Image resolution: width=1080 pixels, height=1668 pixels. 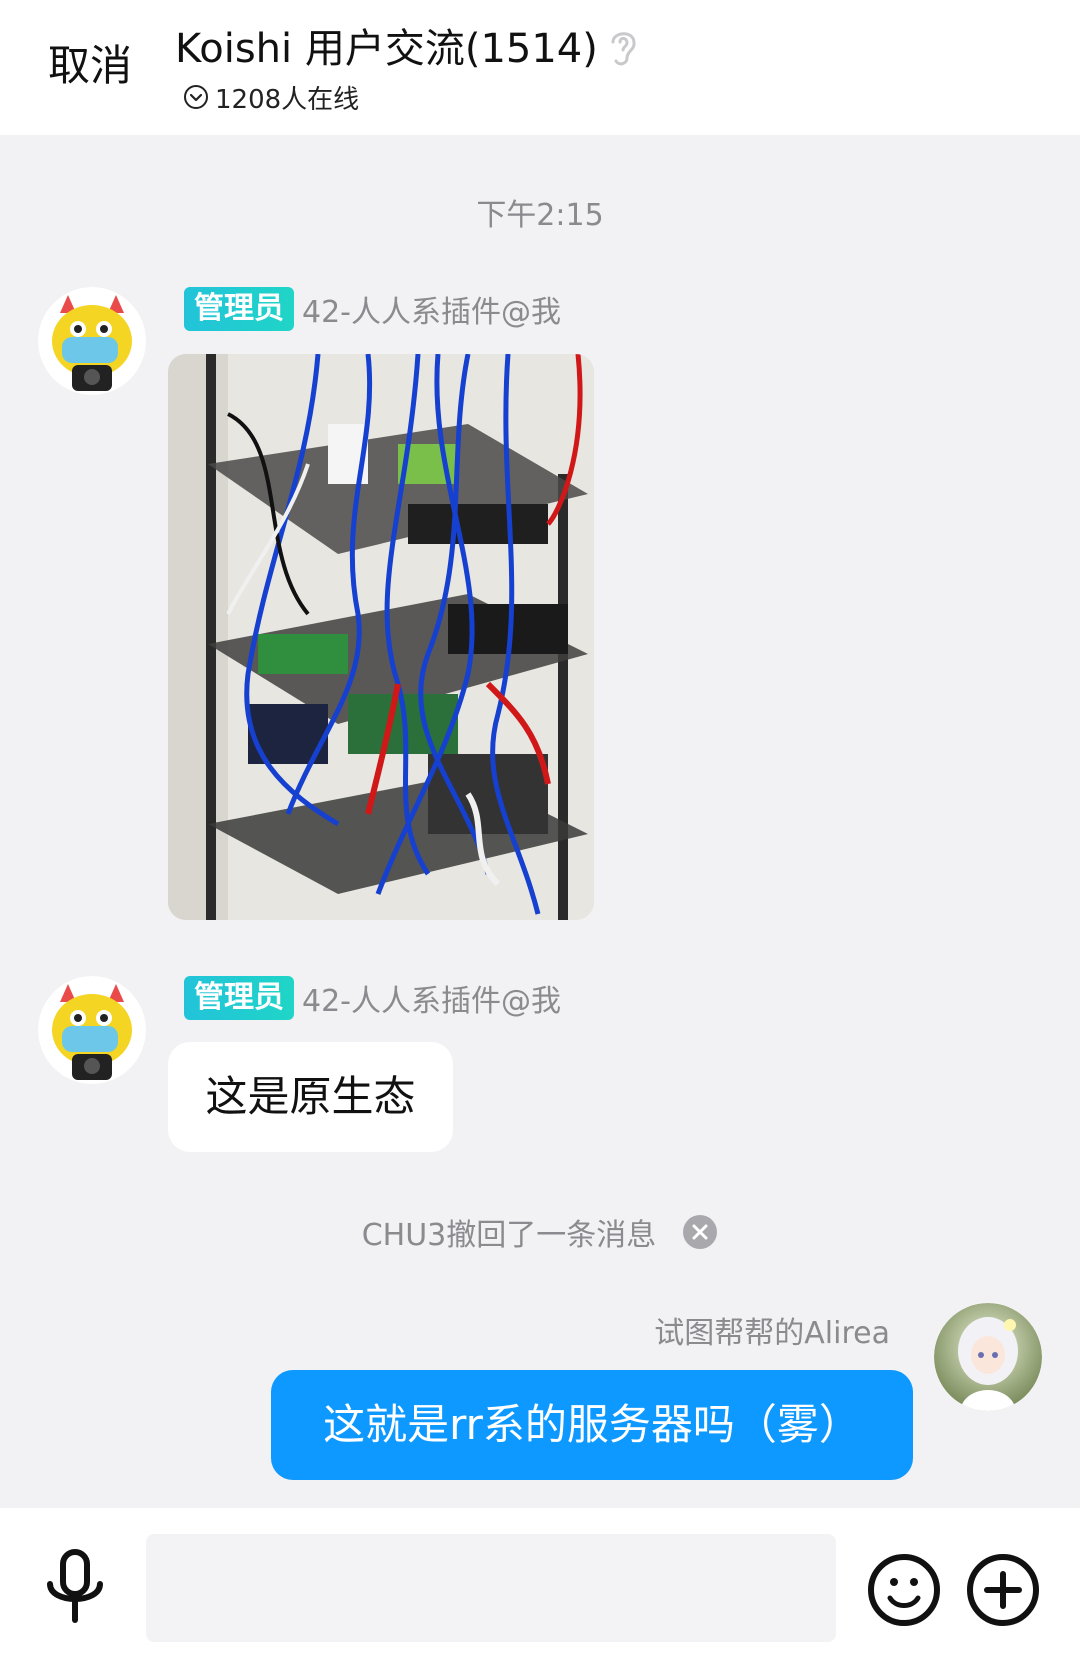 What do you see at coordinates (90, 66) in the screenshot?
I see `cancel-button: 取消` at bounding box center [90, 66].